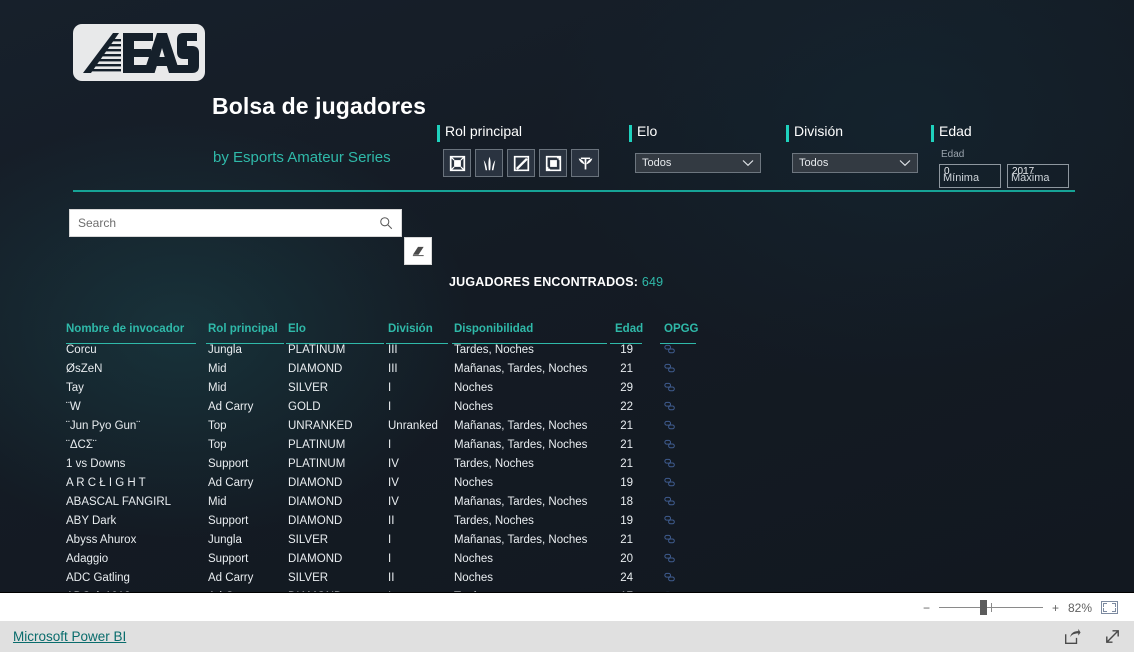 This screenshot has height=652, width=1134. Describe the element at coordinates (228, 464) in the screenshot. I see `cell-role: Support` at that location.